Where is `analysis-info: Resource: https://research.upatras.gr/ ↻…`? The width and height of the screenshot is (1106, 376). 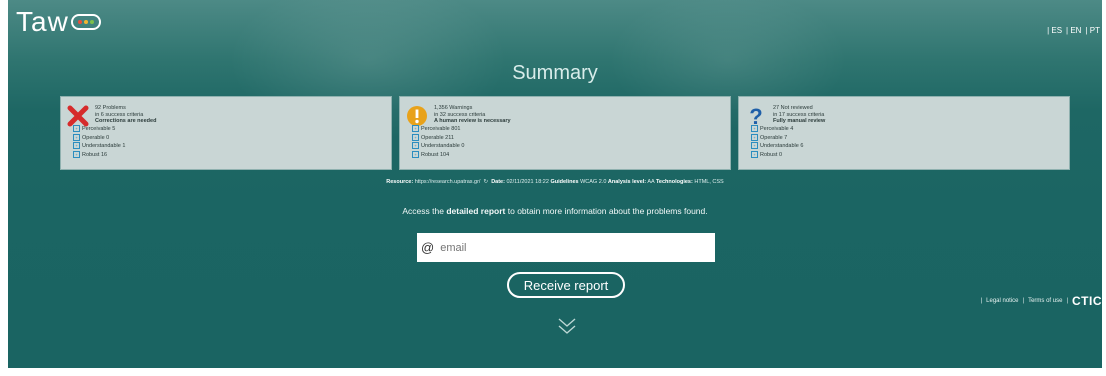
analysis-info: Resource: https://research.upatras.gr/ ↻… is located at coordinates (555, 182).